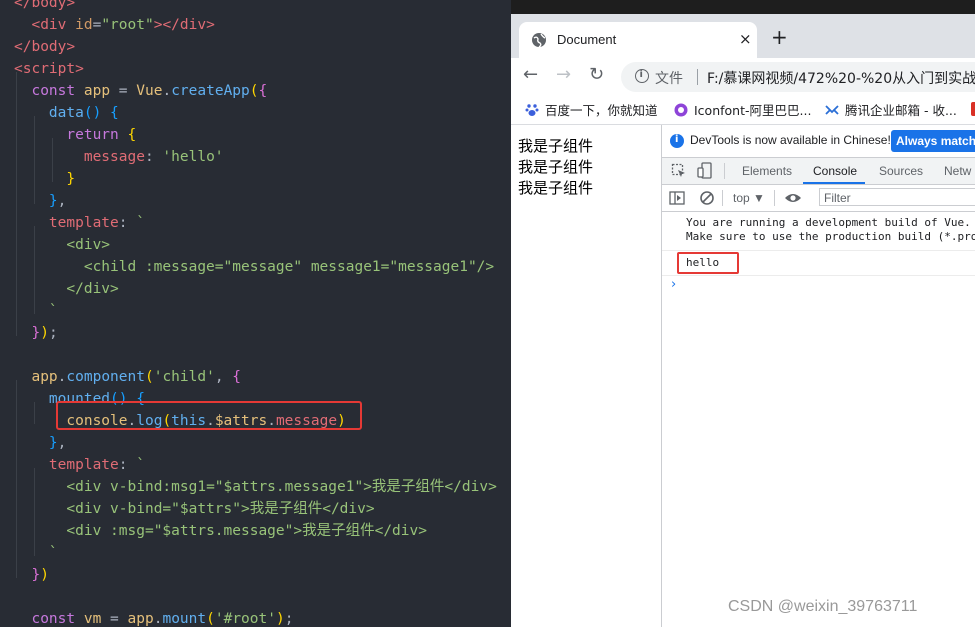 This screenshot has height=627, width=975. Describe the element at coordinates (933, 141) in the screenshot. I see `always-match-button: Always match C` at that location.